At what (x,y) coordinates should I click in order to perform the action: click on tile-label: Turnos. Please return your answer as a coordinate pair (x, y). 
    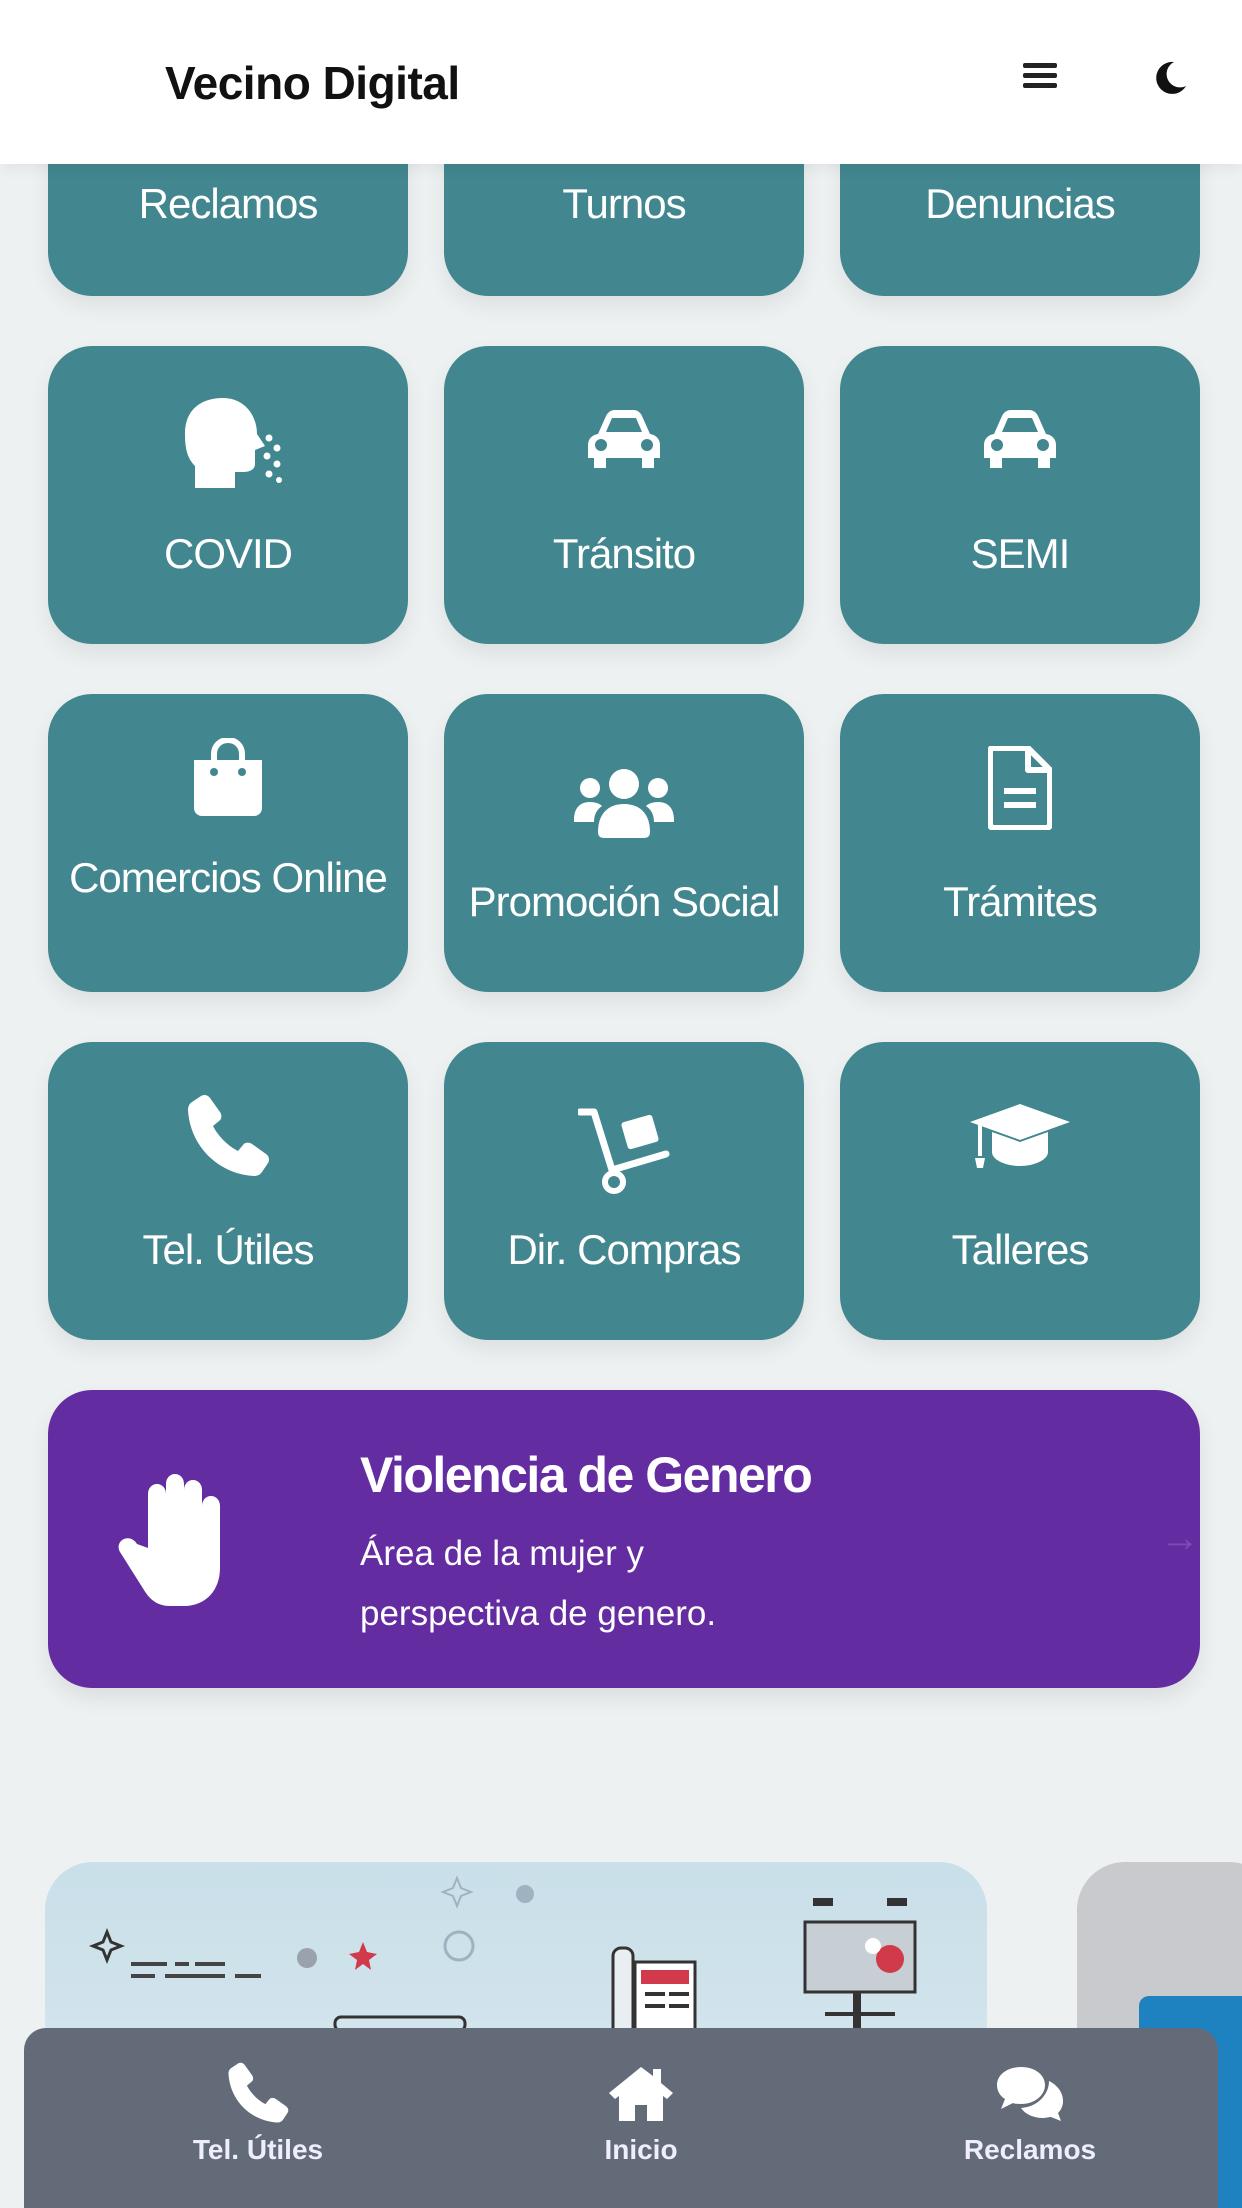
    Looking at the image, I should click on (624, 203).